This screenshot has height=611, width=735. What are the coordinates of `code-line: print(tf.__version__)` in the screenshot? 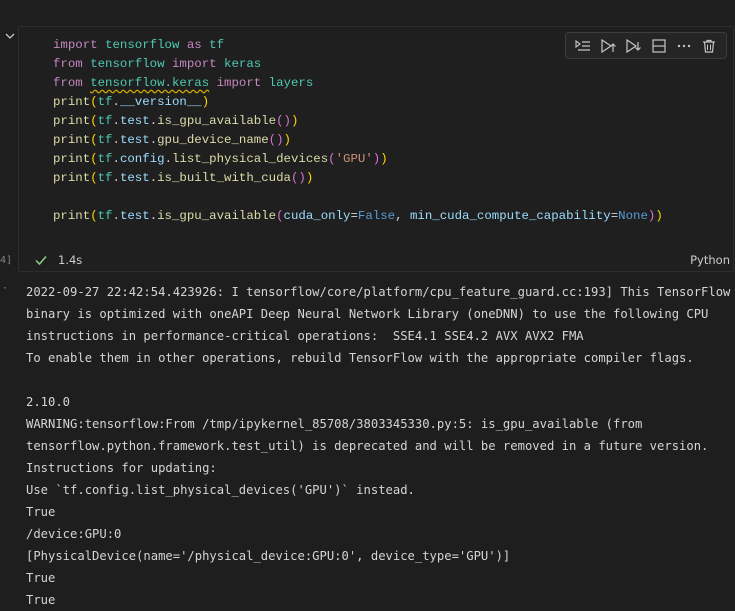 It's located at (131, 102).